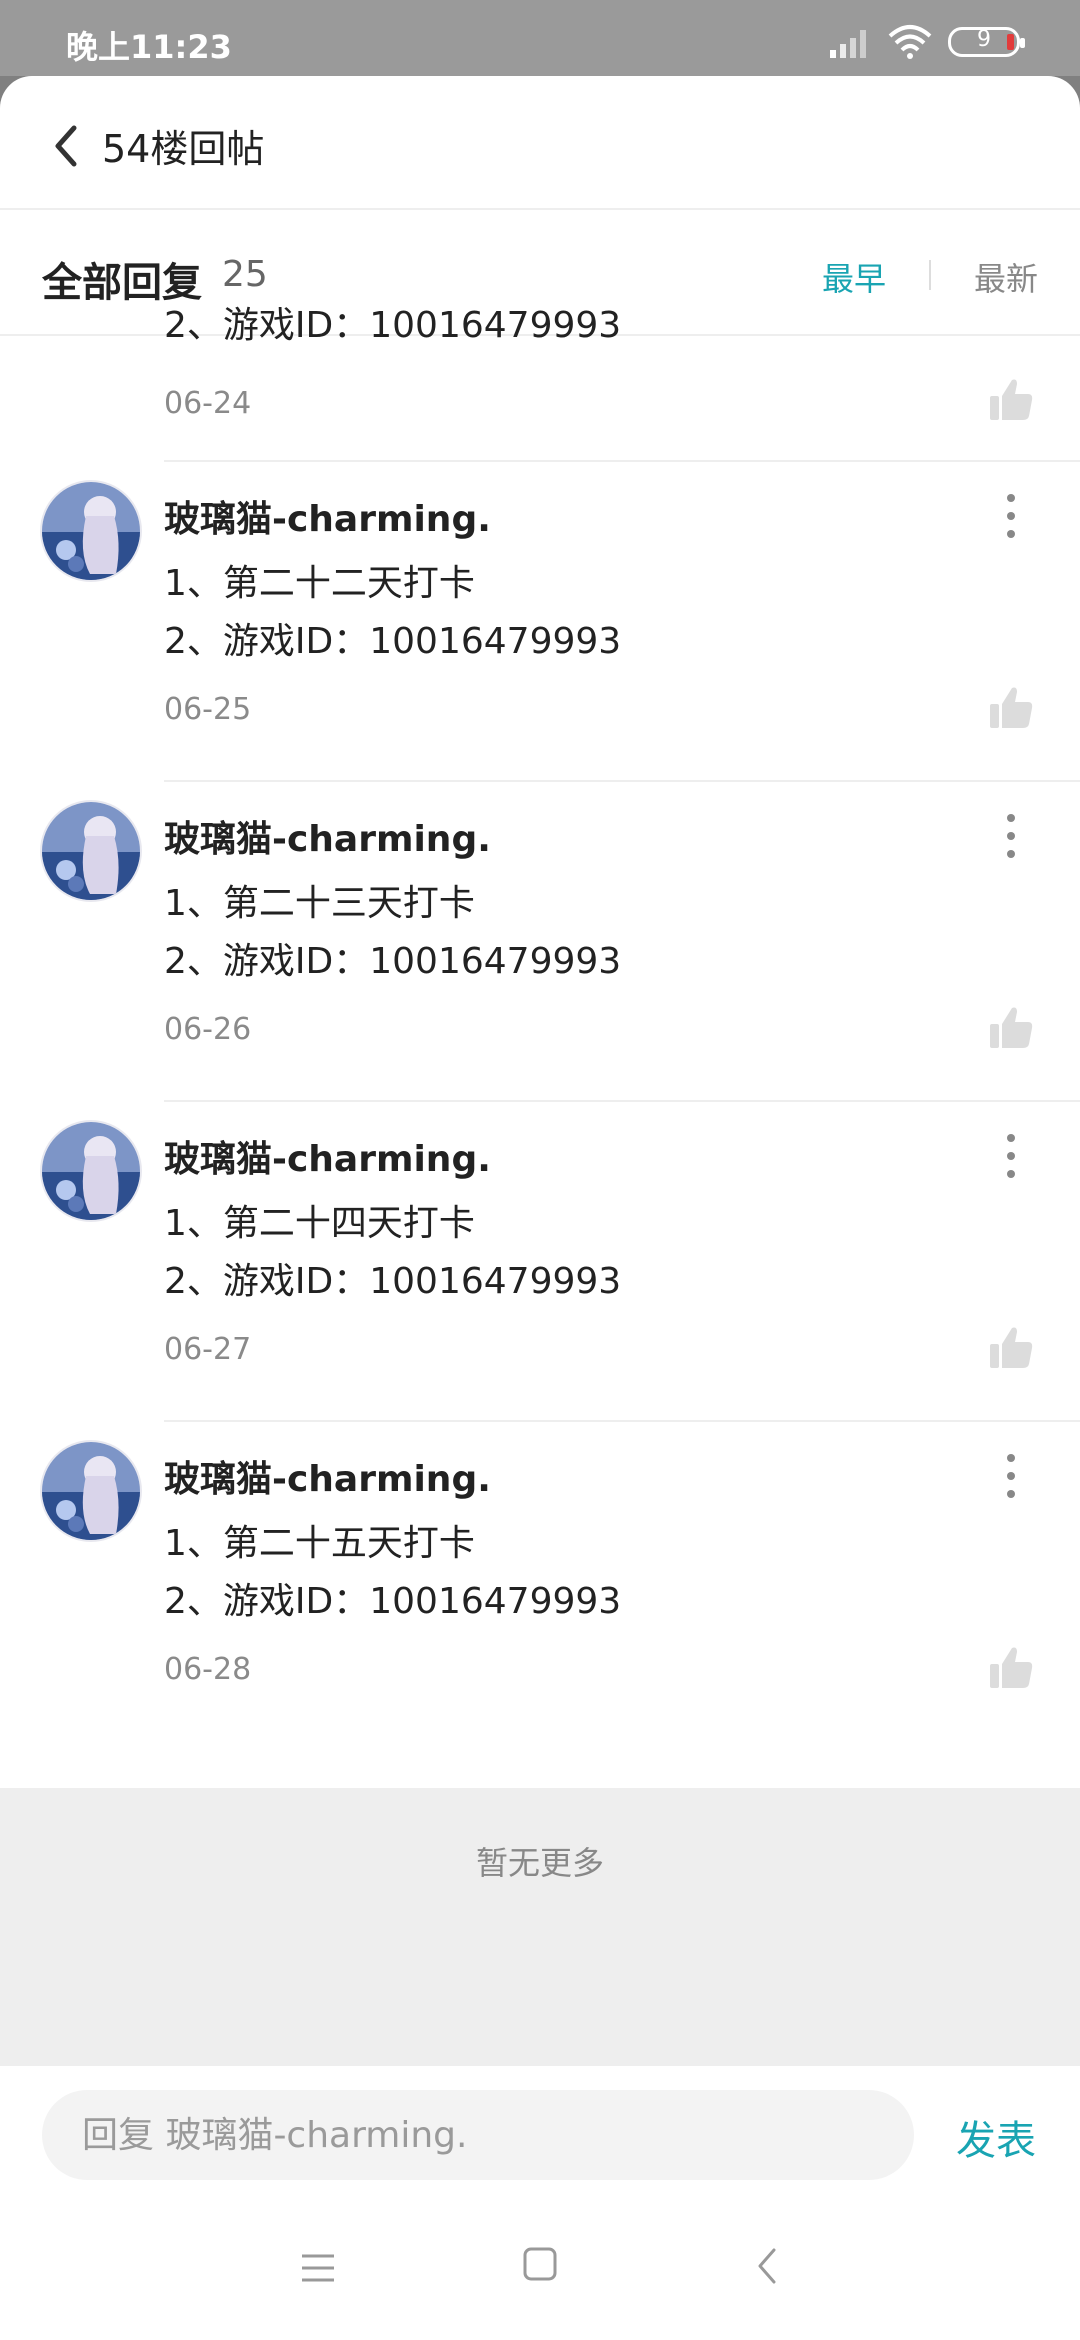 This screenshot has height=2340, width=1080. I want to click on reply-line-1: 1、第二十四天打卡, so click(319, 1223).